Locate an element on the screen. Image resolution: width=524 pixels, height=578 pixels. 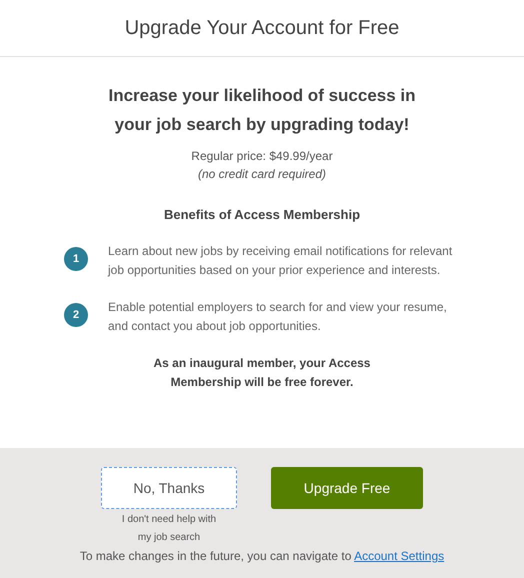
headline: Increase your likelihood of success in your job search by upgrading today! is located at coordinates (262, 110).